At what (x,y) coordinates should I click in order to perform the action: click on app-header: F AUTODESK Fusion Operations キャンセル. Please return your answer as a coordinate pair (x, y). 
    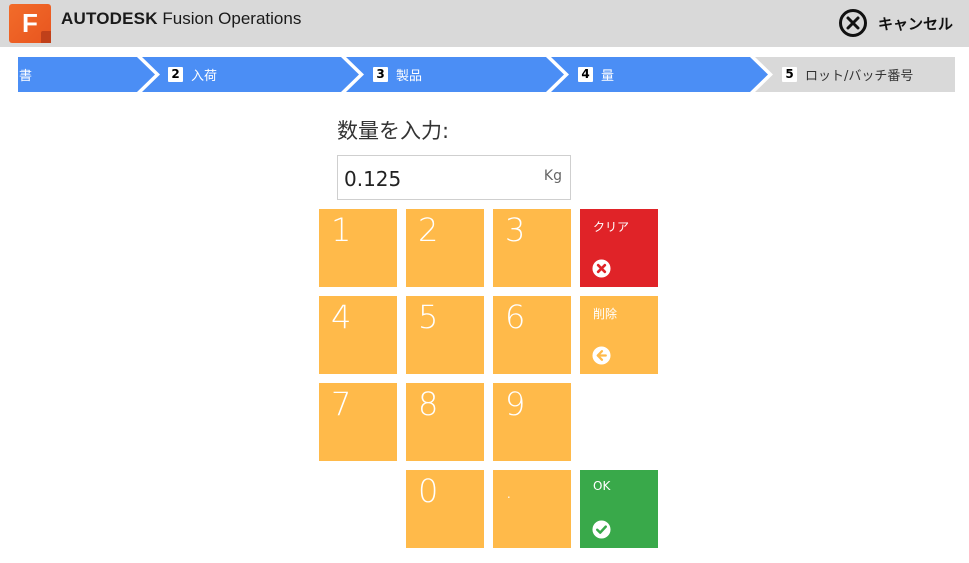
    Looking at the image, I should click on (484, 23).